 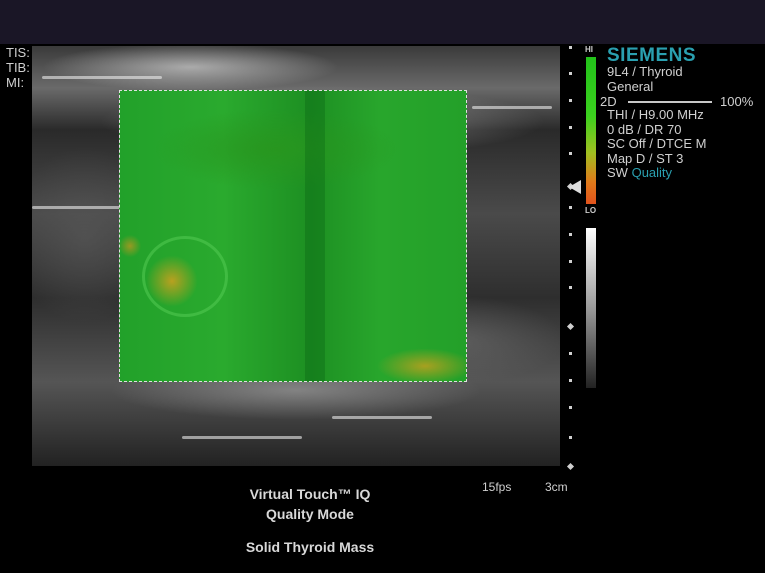 What do you see at coordinates (575, 187) in the screenshot?
I see `focus-marker-icon` at bounding box center [575, 187].